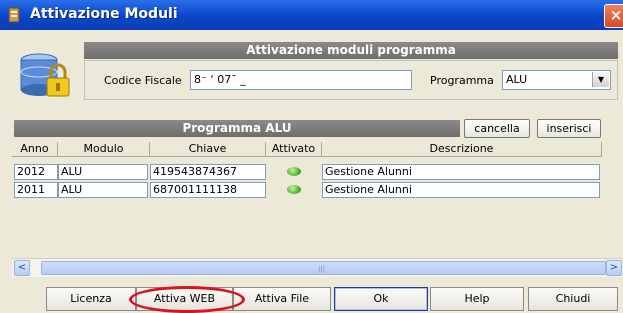 This screenshot has height=313, width=623. I want to click on attiva-file-button: Attiva File, so click(282, 299).